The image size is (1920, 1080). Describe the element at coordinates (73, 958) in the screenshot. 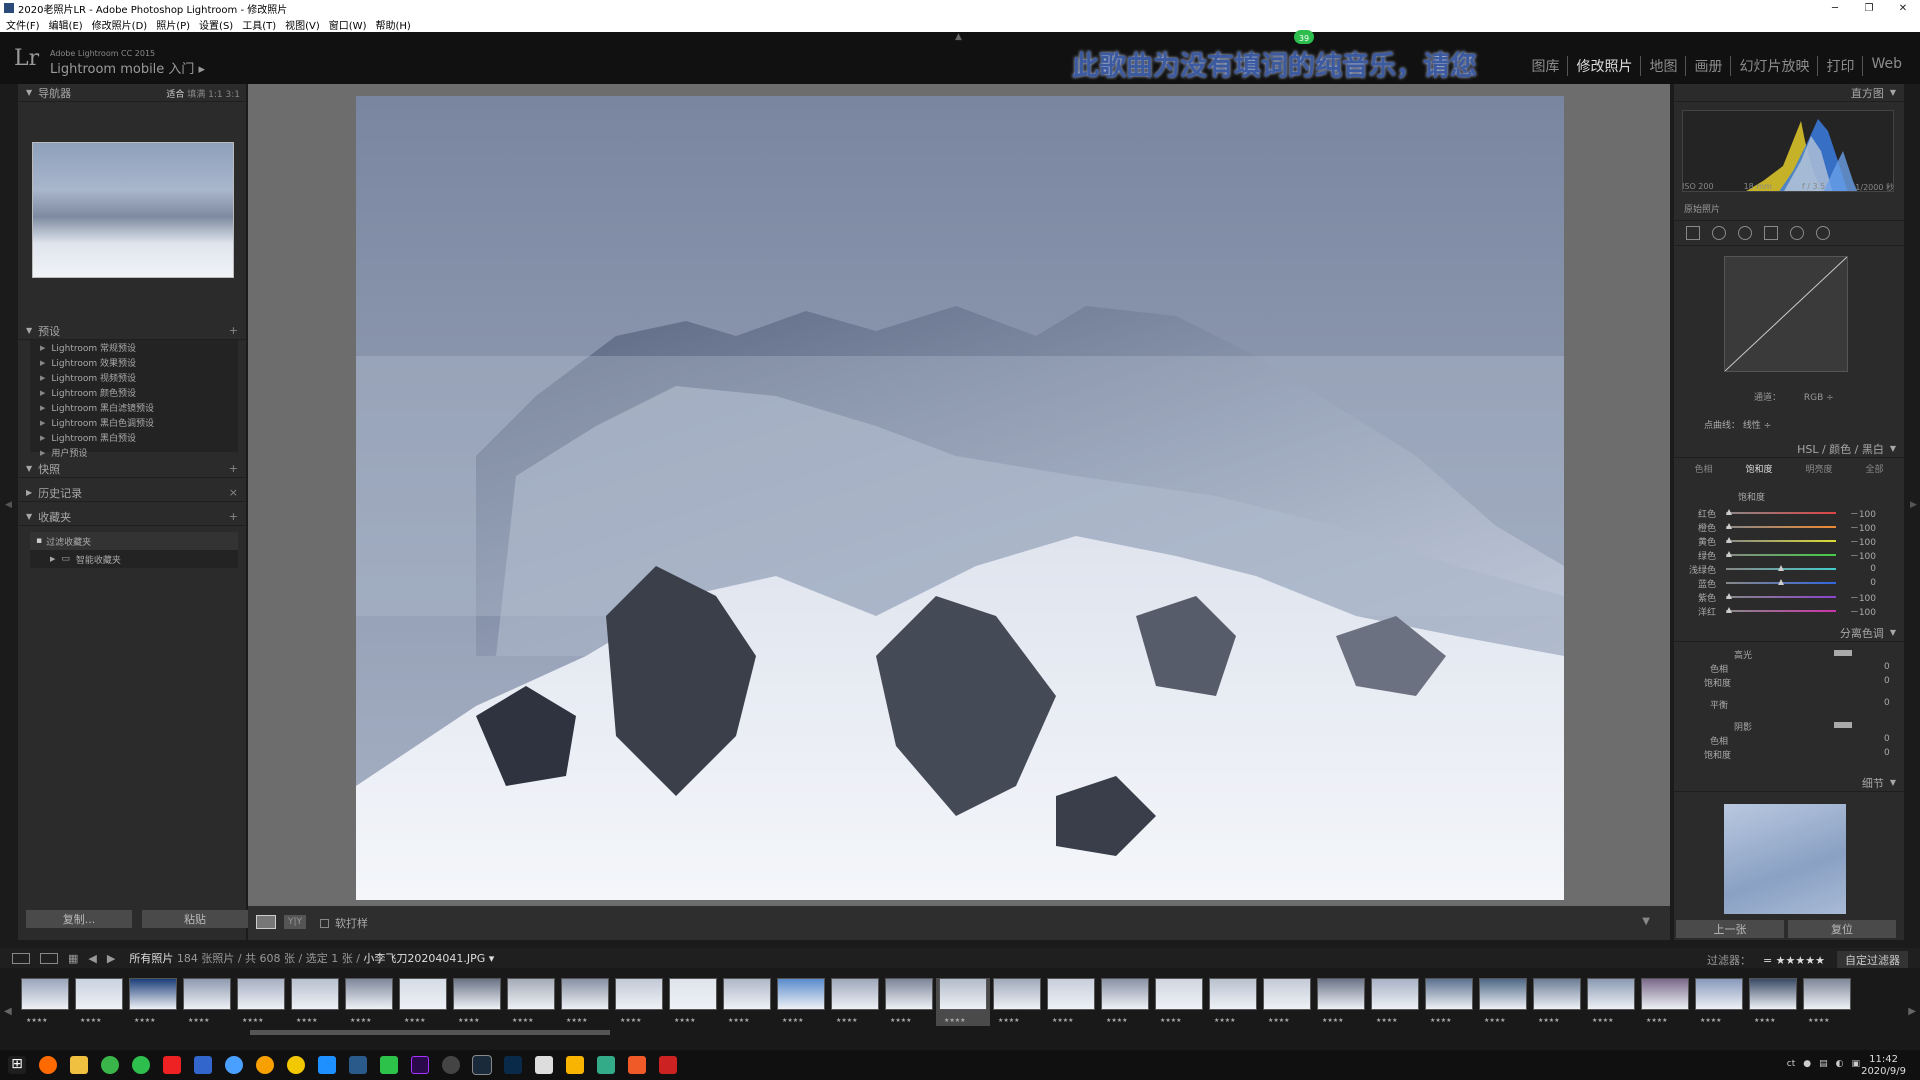

I see `grid-view-icon: ▦` at that location.